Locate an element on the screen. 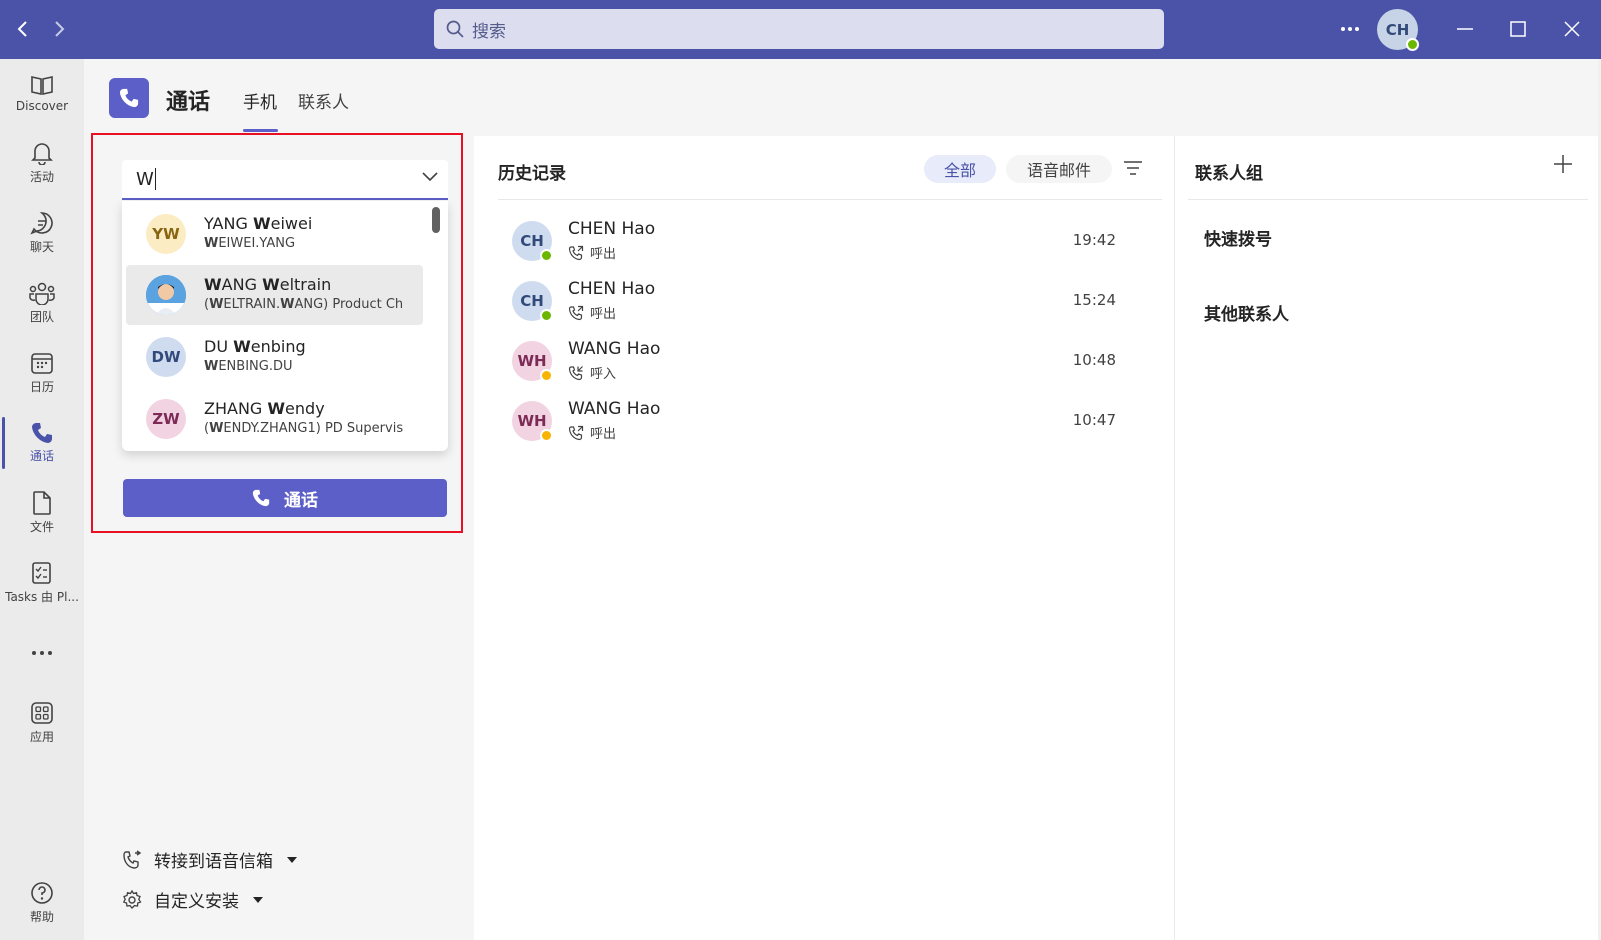 This screenshot has height=940, width=1601. book-icon is located at coordinates (42, 85).